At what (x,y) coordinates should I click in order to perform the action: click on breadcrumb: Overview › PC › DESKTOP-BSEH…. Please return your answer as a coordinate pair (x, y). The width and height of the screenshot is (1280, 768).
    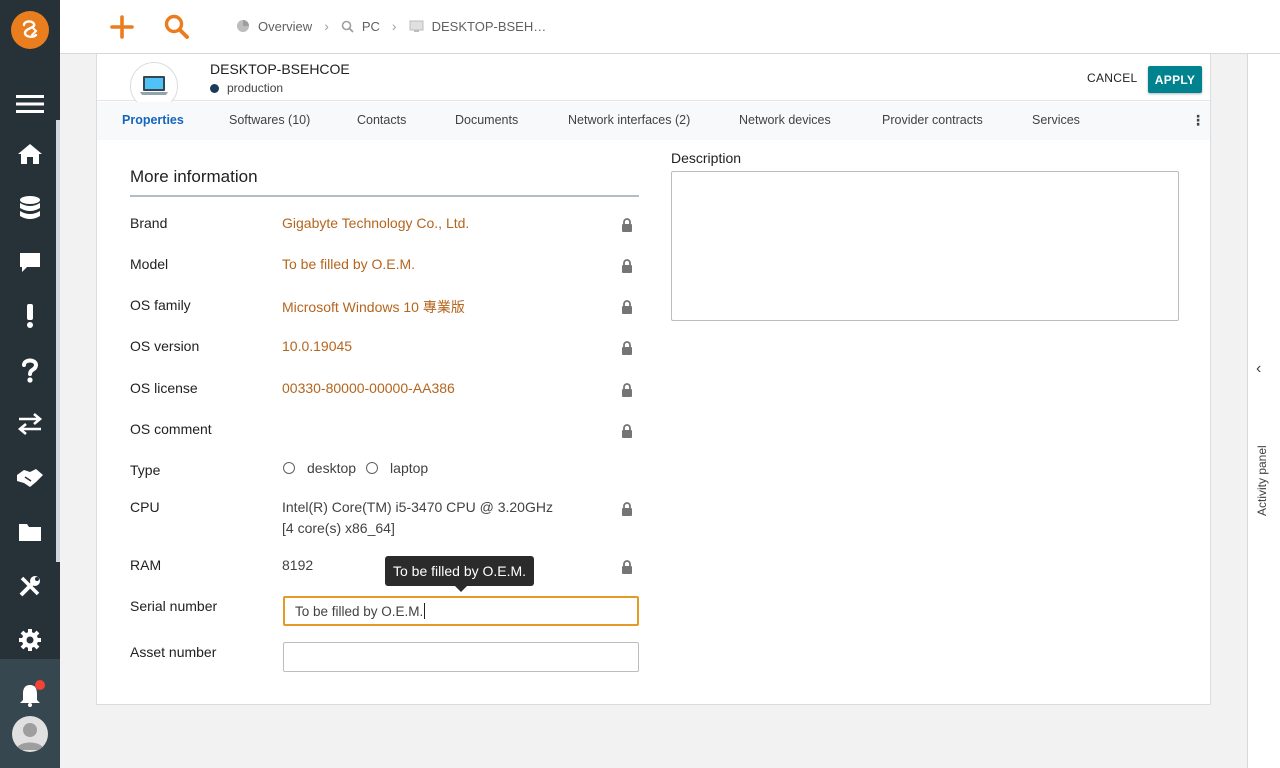
    Looking at the image, I should click on (391, 26).